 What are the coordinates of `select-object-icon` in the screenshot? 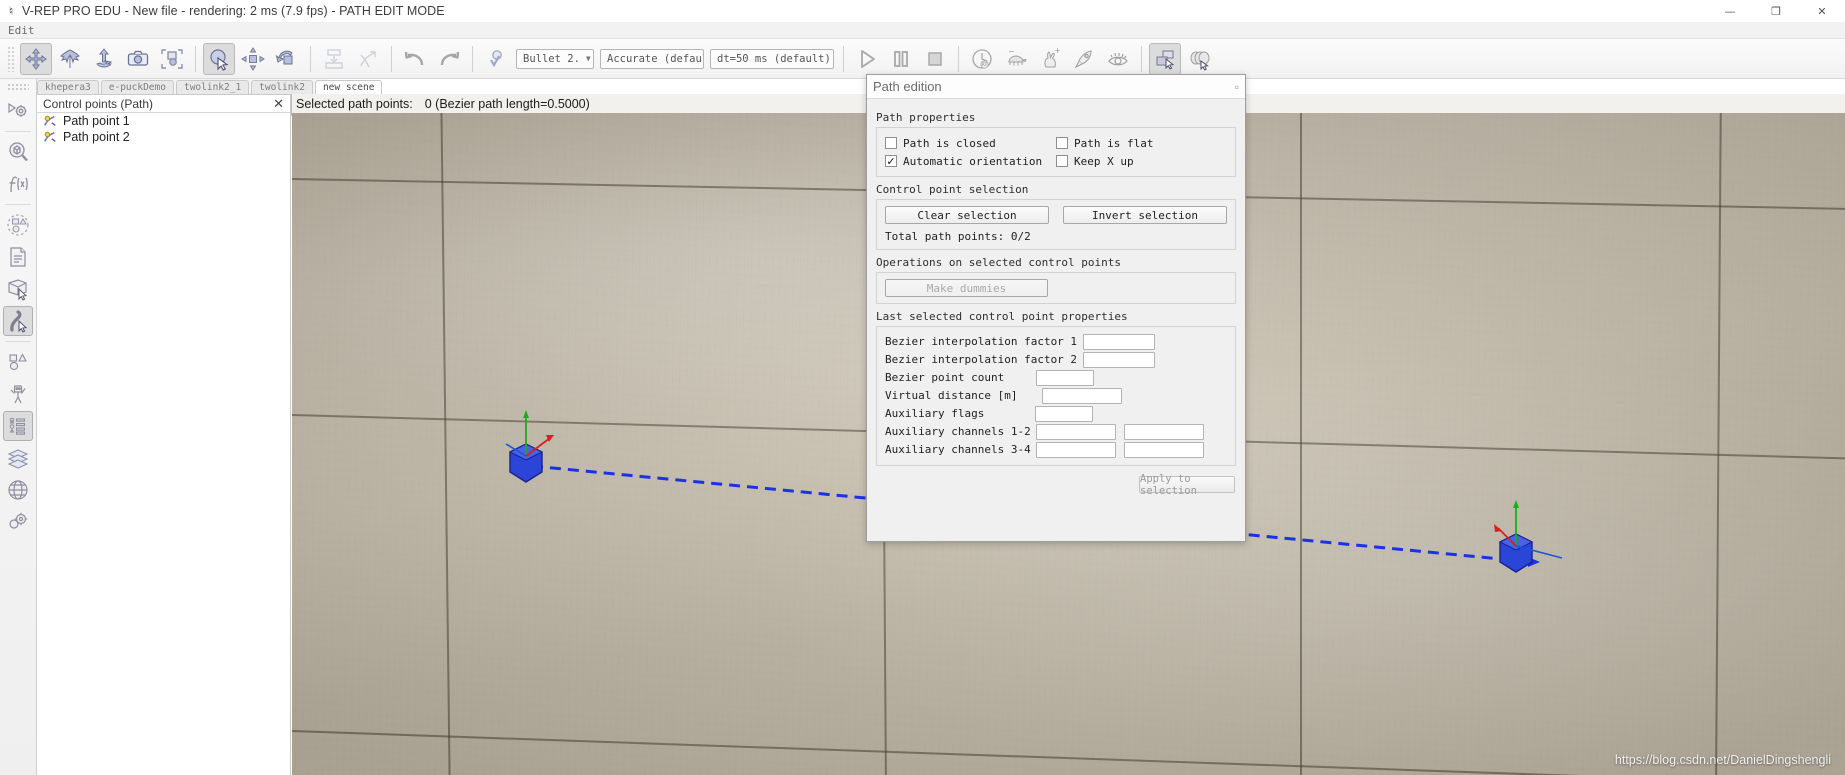 It's located at (219, 58).